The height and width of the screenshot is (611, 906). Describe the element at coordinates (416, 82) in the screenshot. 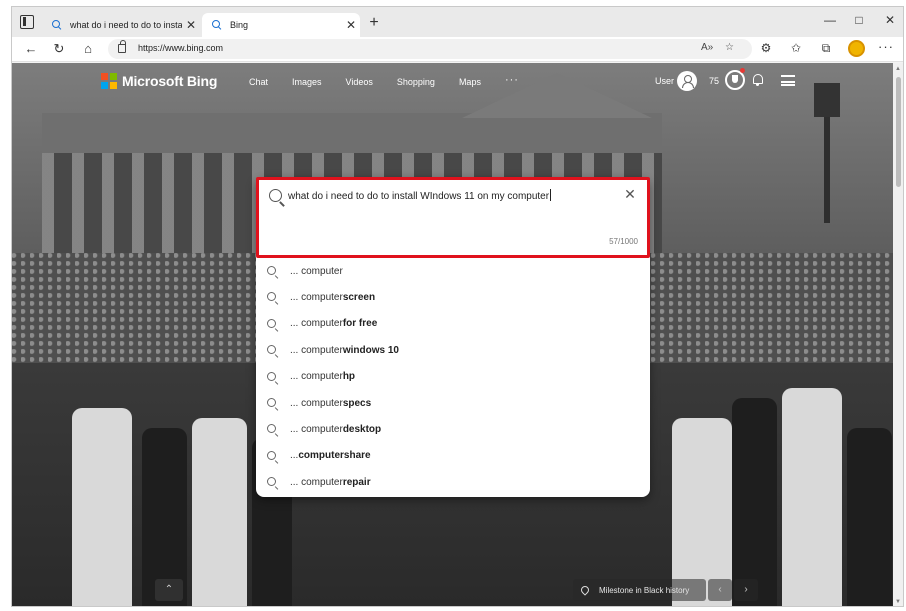

I see `nav-shopping: Shopping` at that location.